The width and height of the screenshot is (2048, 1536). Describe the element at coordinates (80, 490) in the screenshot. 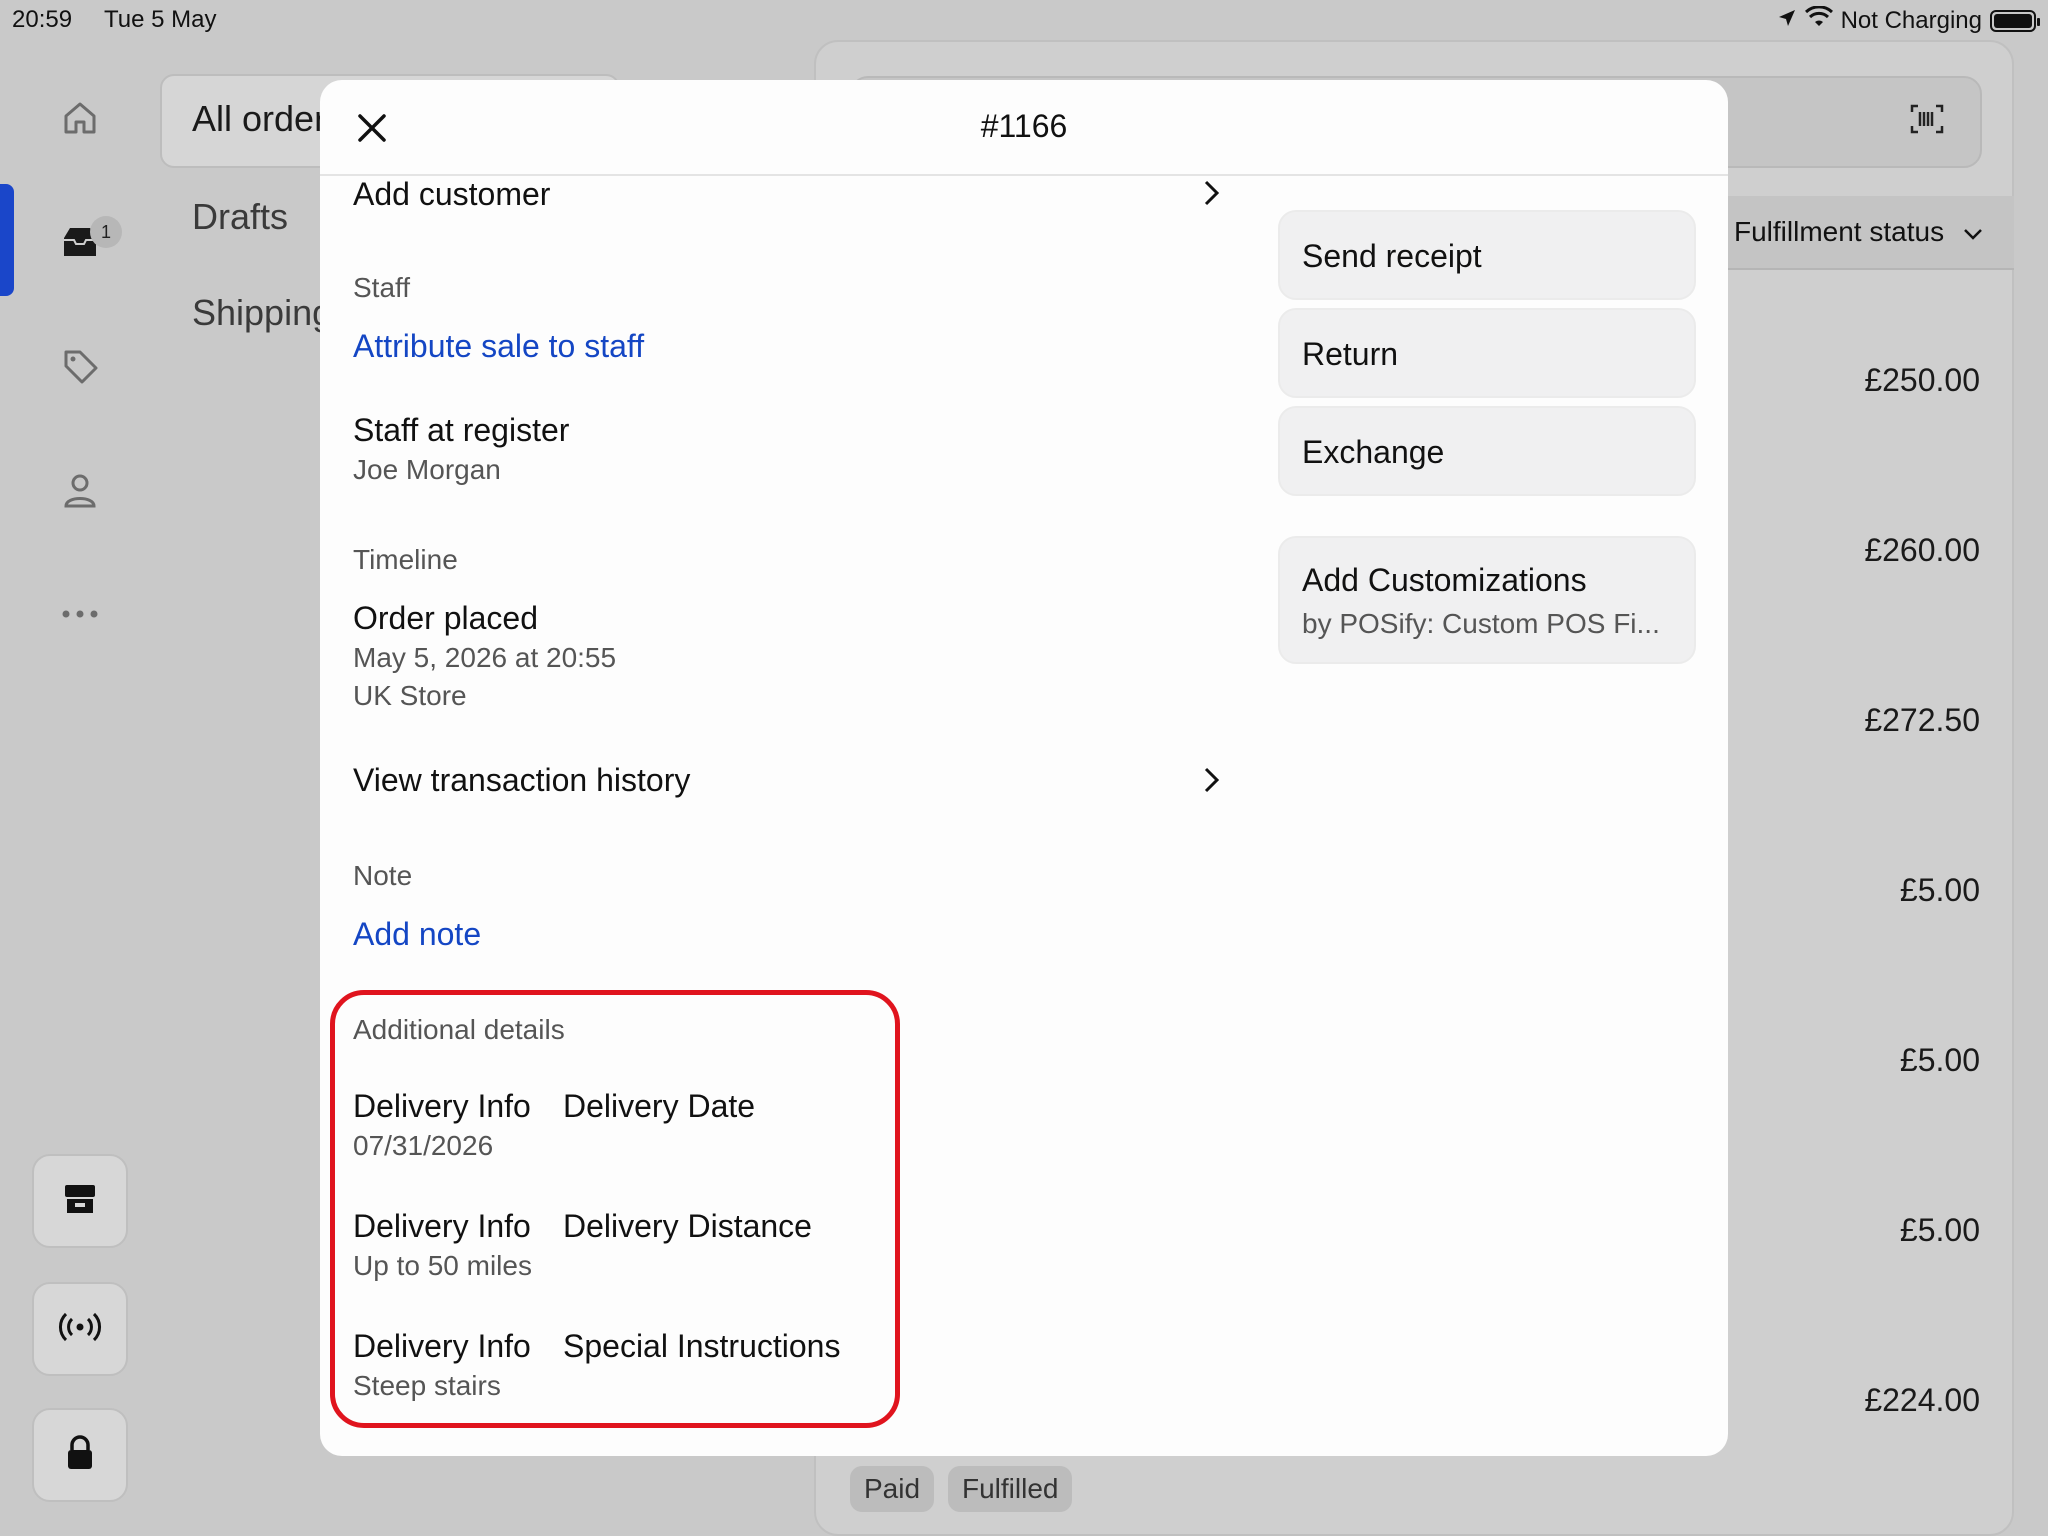

I see `person-icon` at that location.